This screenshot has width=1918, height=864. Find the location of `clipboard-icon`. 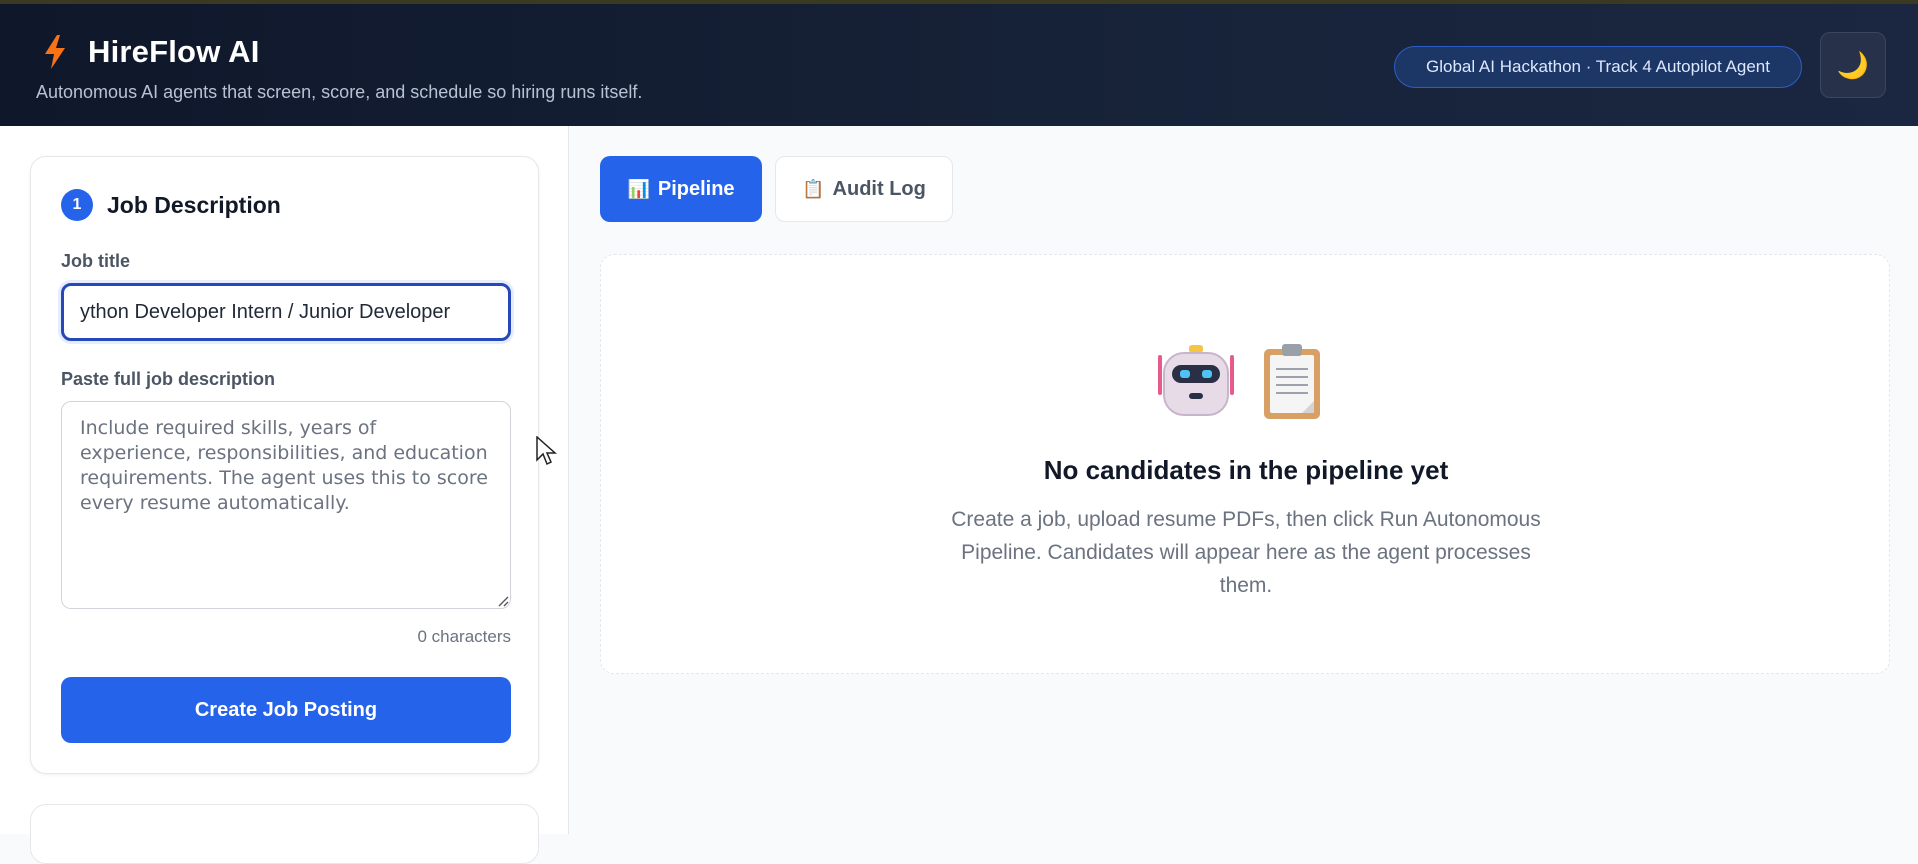

clipboard-icon is located at coordinates (1292, 381).